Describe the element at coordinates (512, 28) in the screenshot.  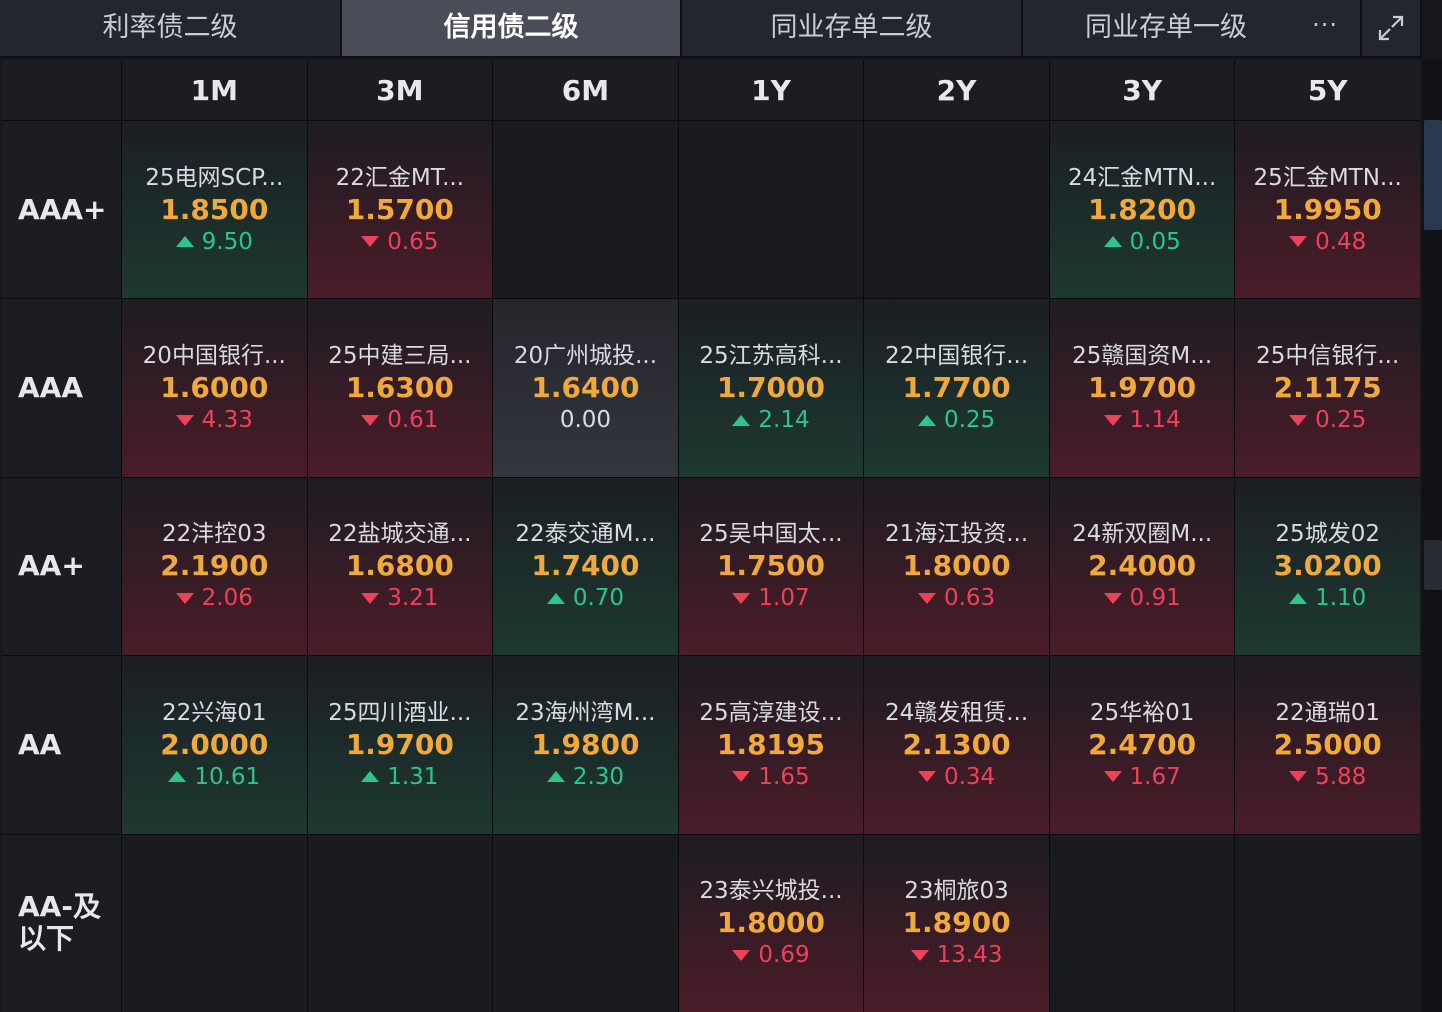
I see `tab-credit-bond-secondary: 信用债二级` at that location.